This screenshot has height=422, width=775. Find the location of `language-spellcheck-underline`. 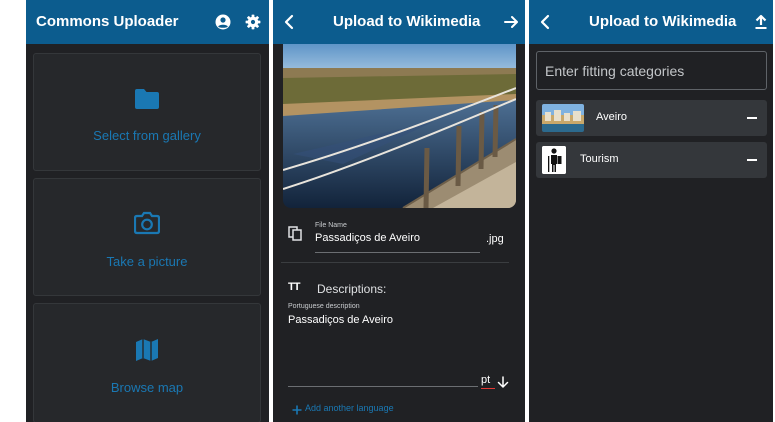

language-spellcheck-underline is located at coordinates (488, 388).